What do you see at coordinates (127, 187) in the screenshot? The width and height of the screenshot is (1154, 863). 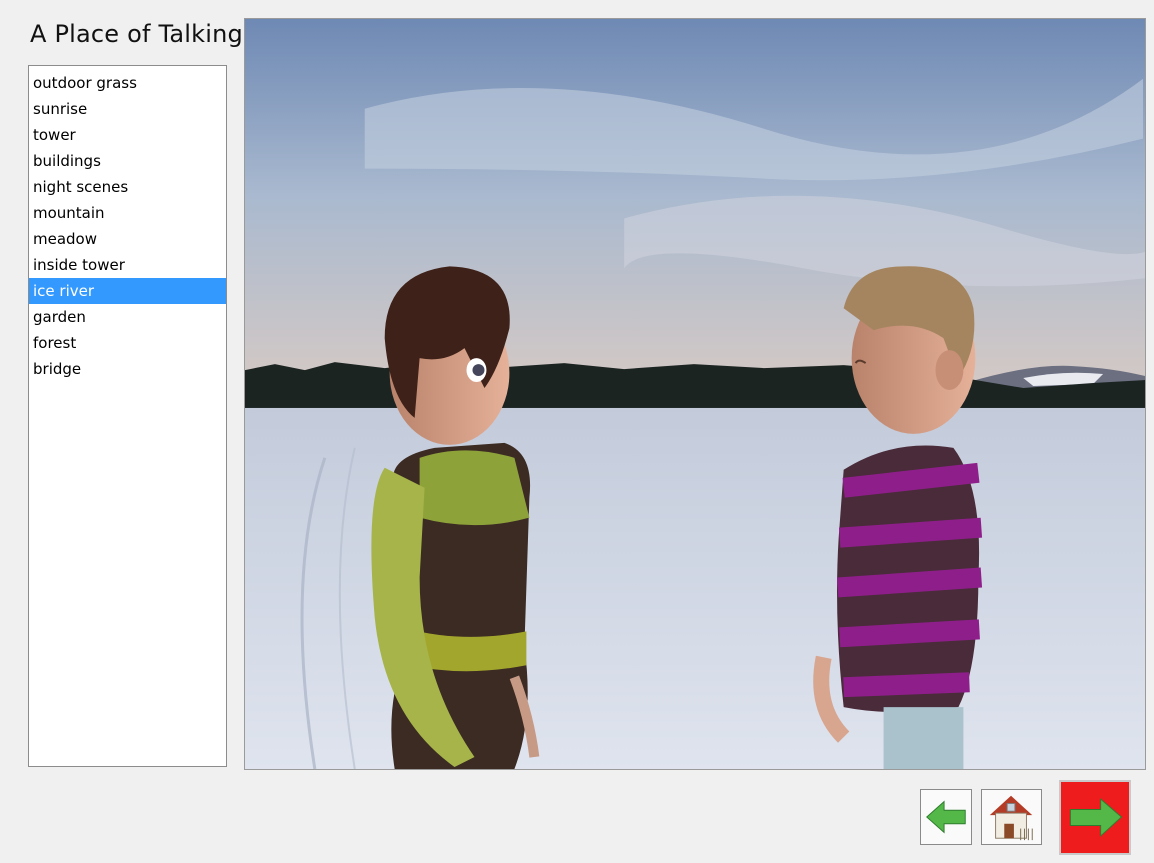 I see `scene-item-night-scenes: night scenes` at bounding box center [127, 187].